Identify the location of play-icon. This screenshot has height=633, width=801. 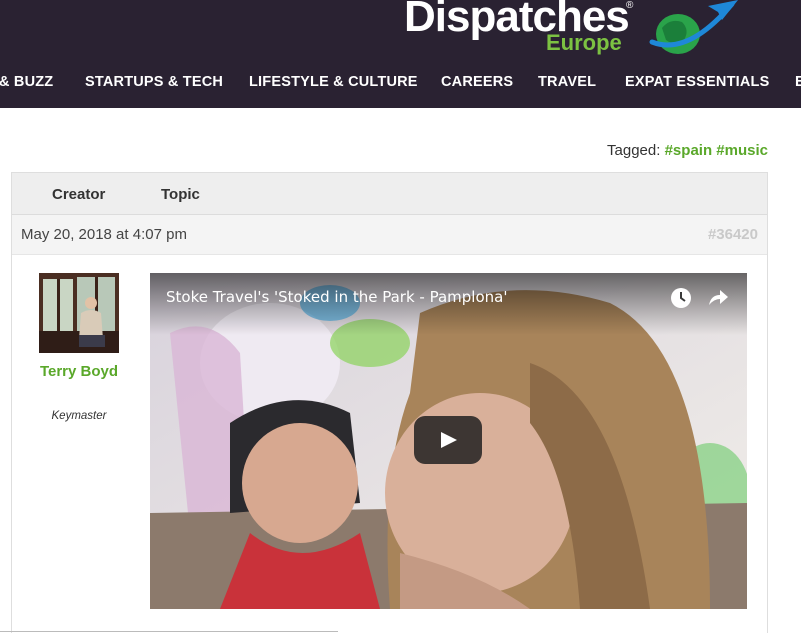
(449, 440).